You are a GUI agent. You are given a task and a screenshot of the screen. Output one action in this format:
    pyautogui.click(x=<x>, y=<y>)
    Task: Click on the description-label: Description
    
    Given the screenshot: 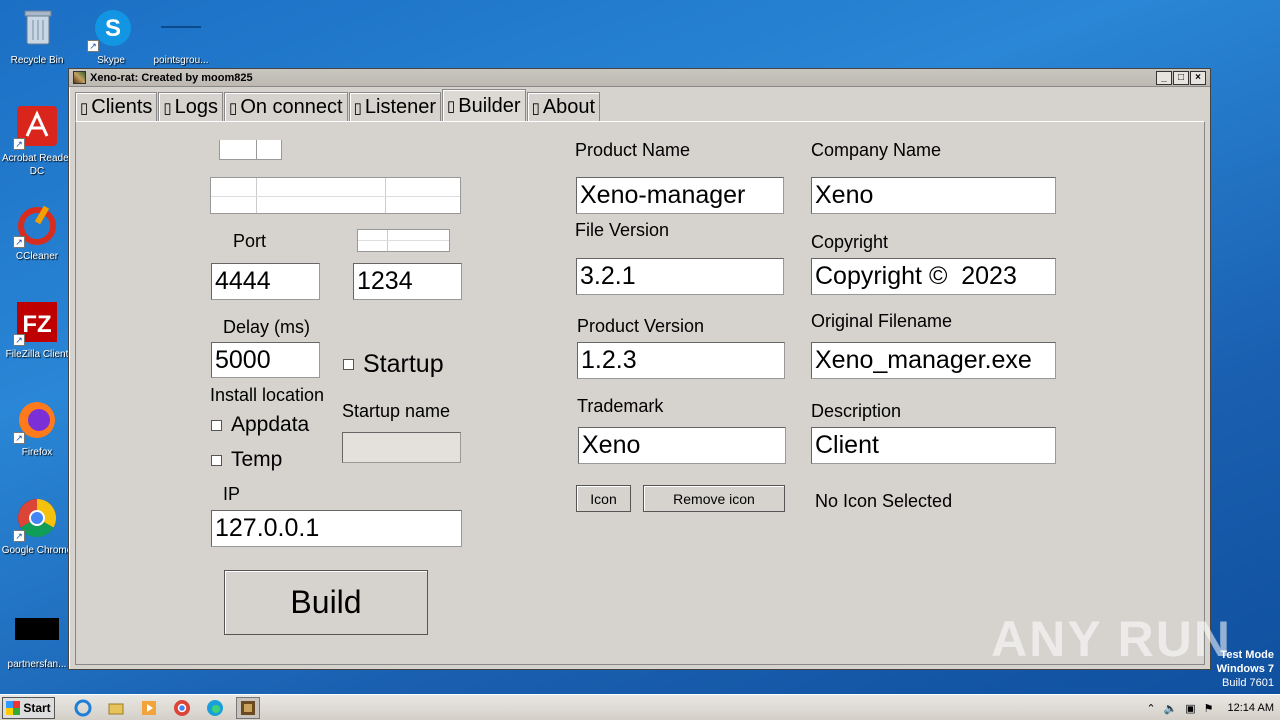 What is the action you would take?
    pyautogui.click(x=856, y=411)
    